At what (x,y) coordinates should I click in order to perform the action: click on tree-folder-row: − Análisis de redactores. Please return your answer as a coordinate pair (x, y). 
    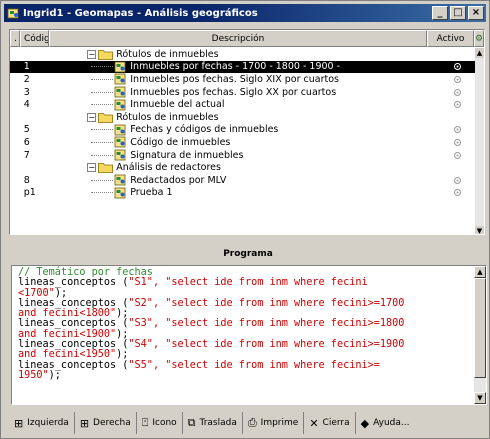
    Looking at the image, I should click on (243, 167).